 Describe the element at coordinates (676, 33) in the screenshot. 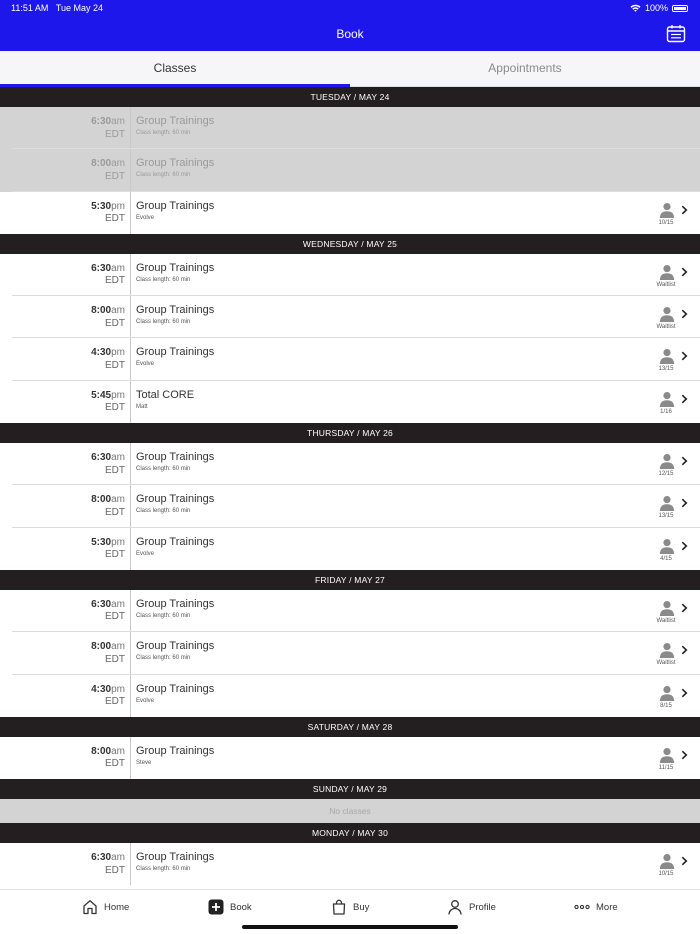

I see `calendar-icon` at that location.